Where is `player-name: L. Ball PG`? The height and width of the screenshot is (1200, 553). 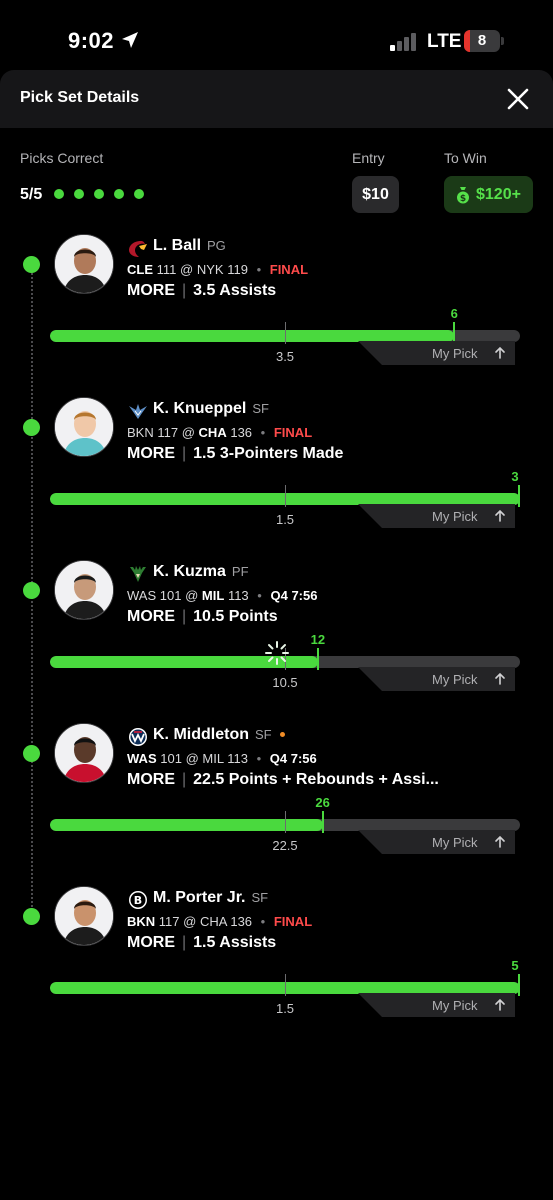
player-name: L. Ball PG is located at coordinates (189, 246).